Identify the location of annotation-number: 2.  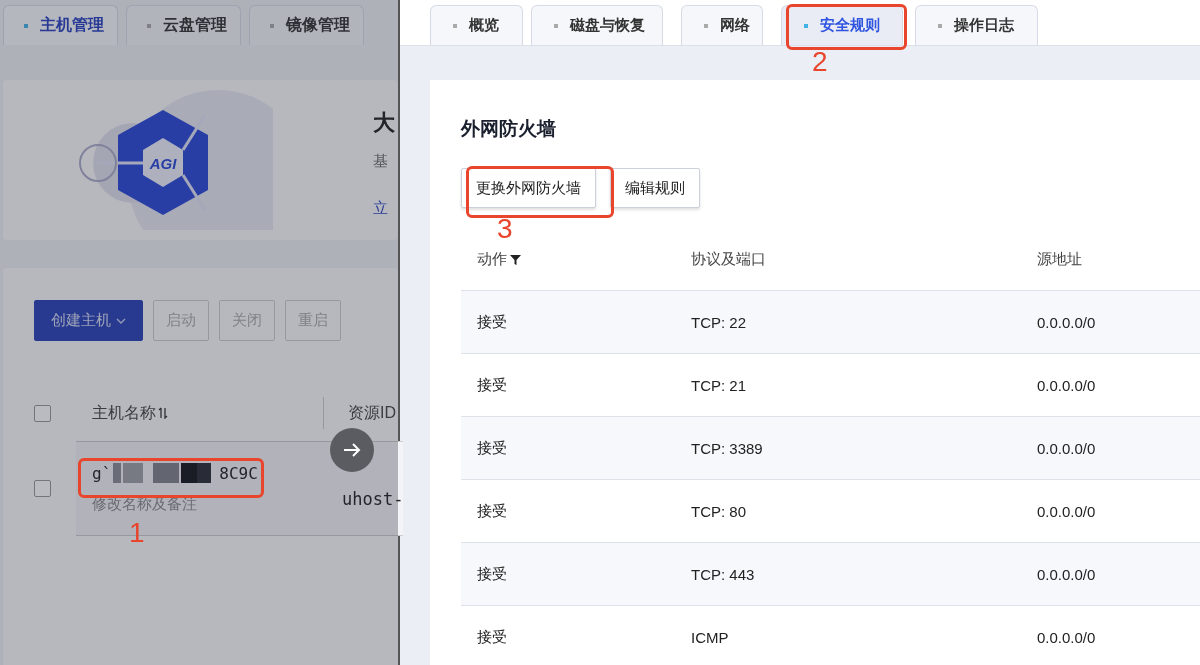
(820, 62).